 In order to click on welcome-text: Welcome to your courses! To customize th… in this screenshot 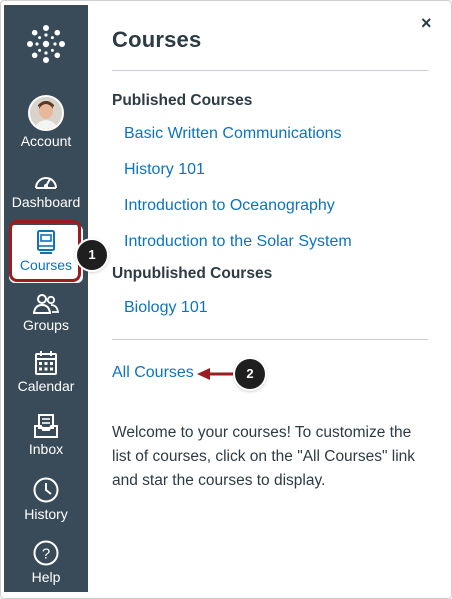, I will do `click(264, 456)`.